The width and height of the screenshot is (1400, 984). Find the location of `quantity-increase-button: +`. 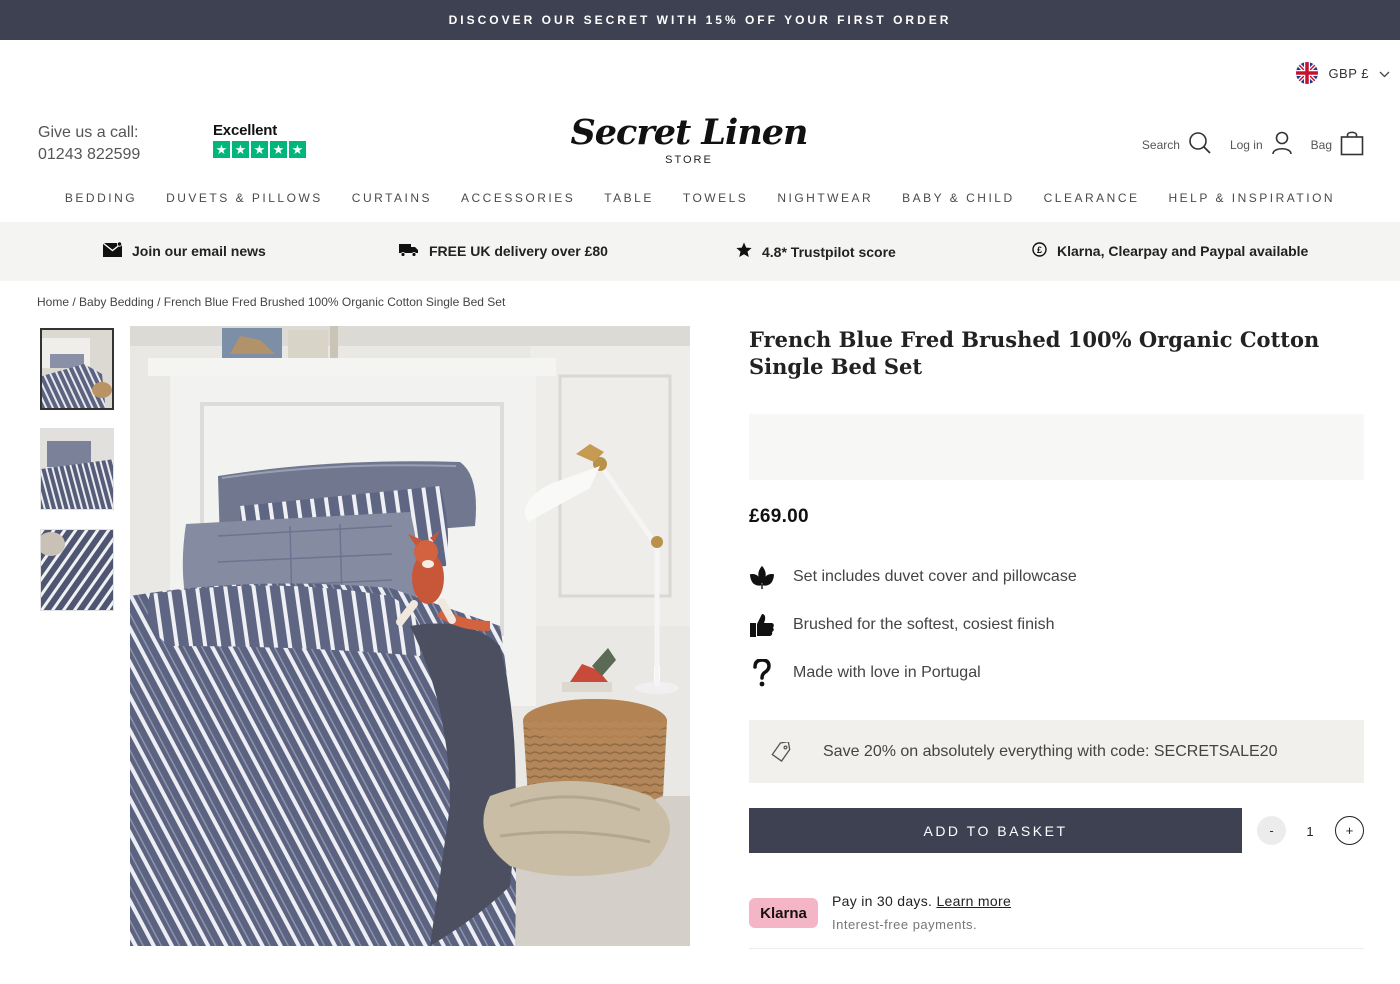

quantity-increase-button: + is located at coordinates (1349, 830).